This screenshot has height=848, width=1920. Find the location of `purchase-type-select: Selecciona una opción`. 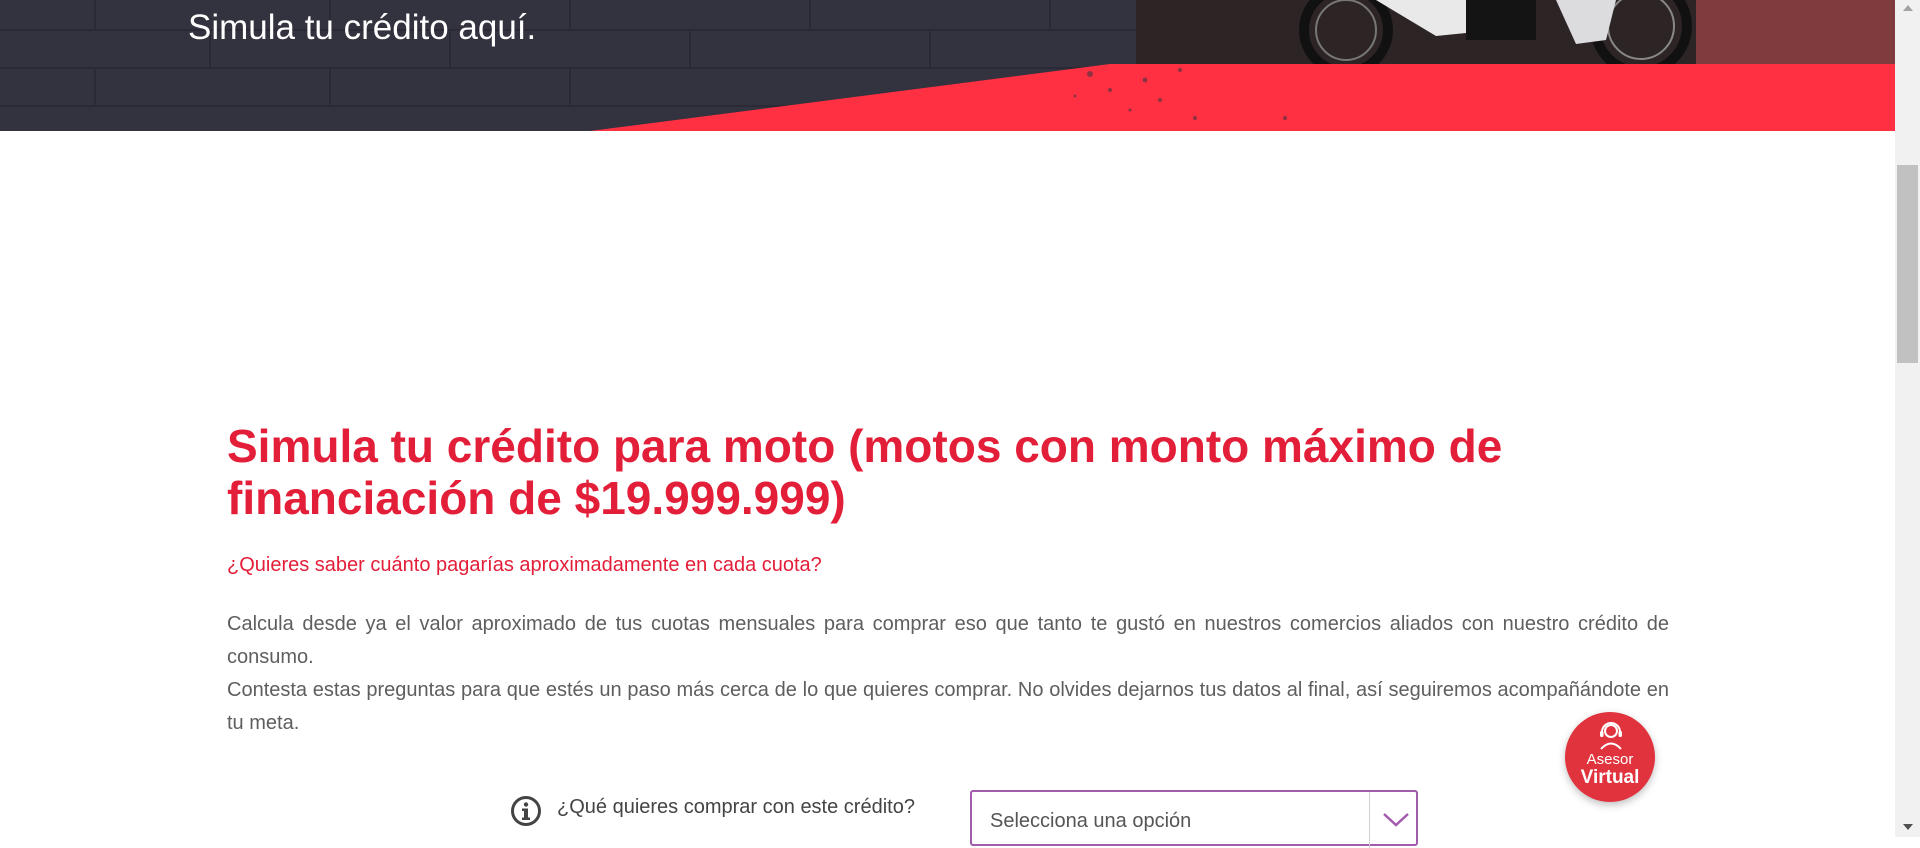

purchase-type-select: Selecciona una opción is located at coordinates (1194, 819).